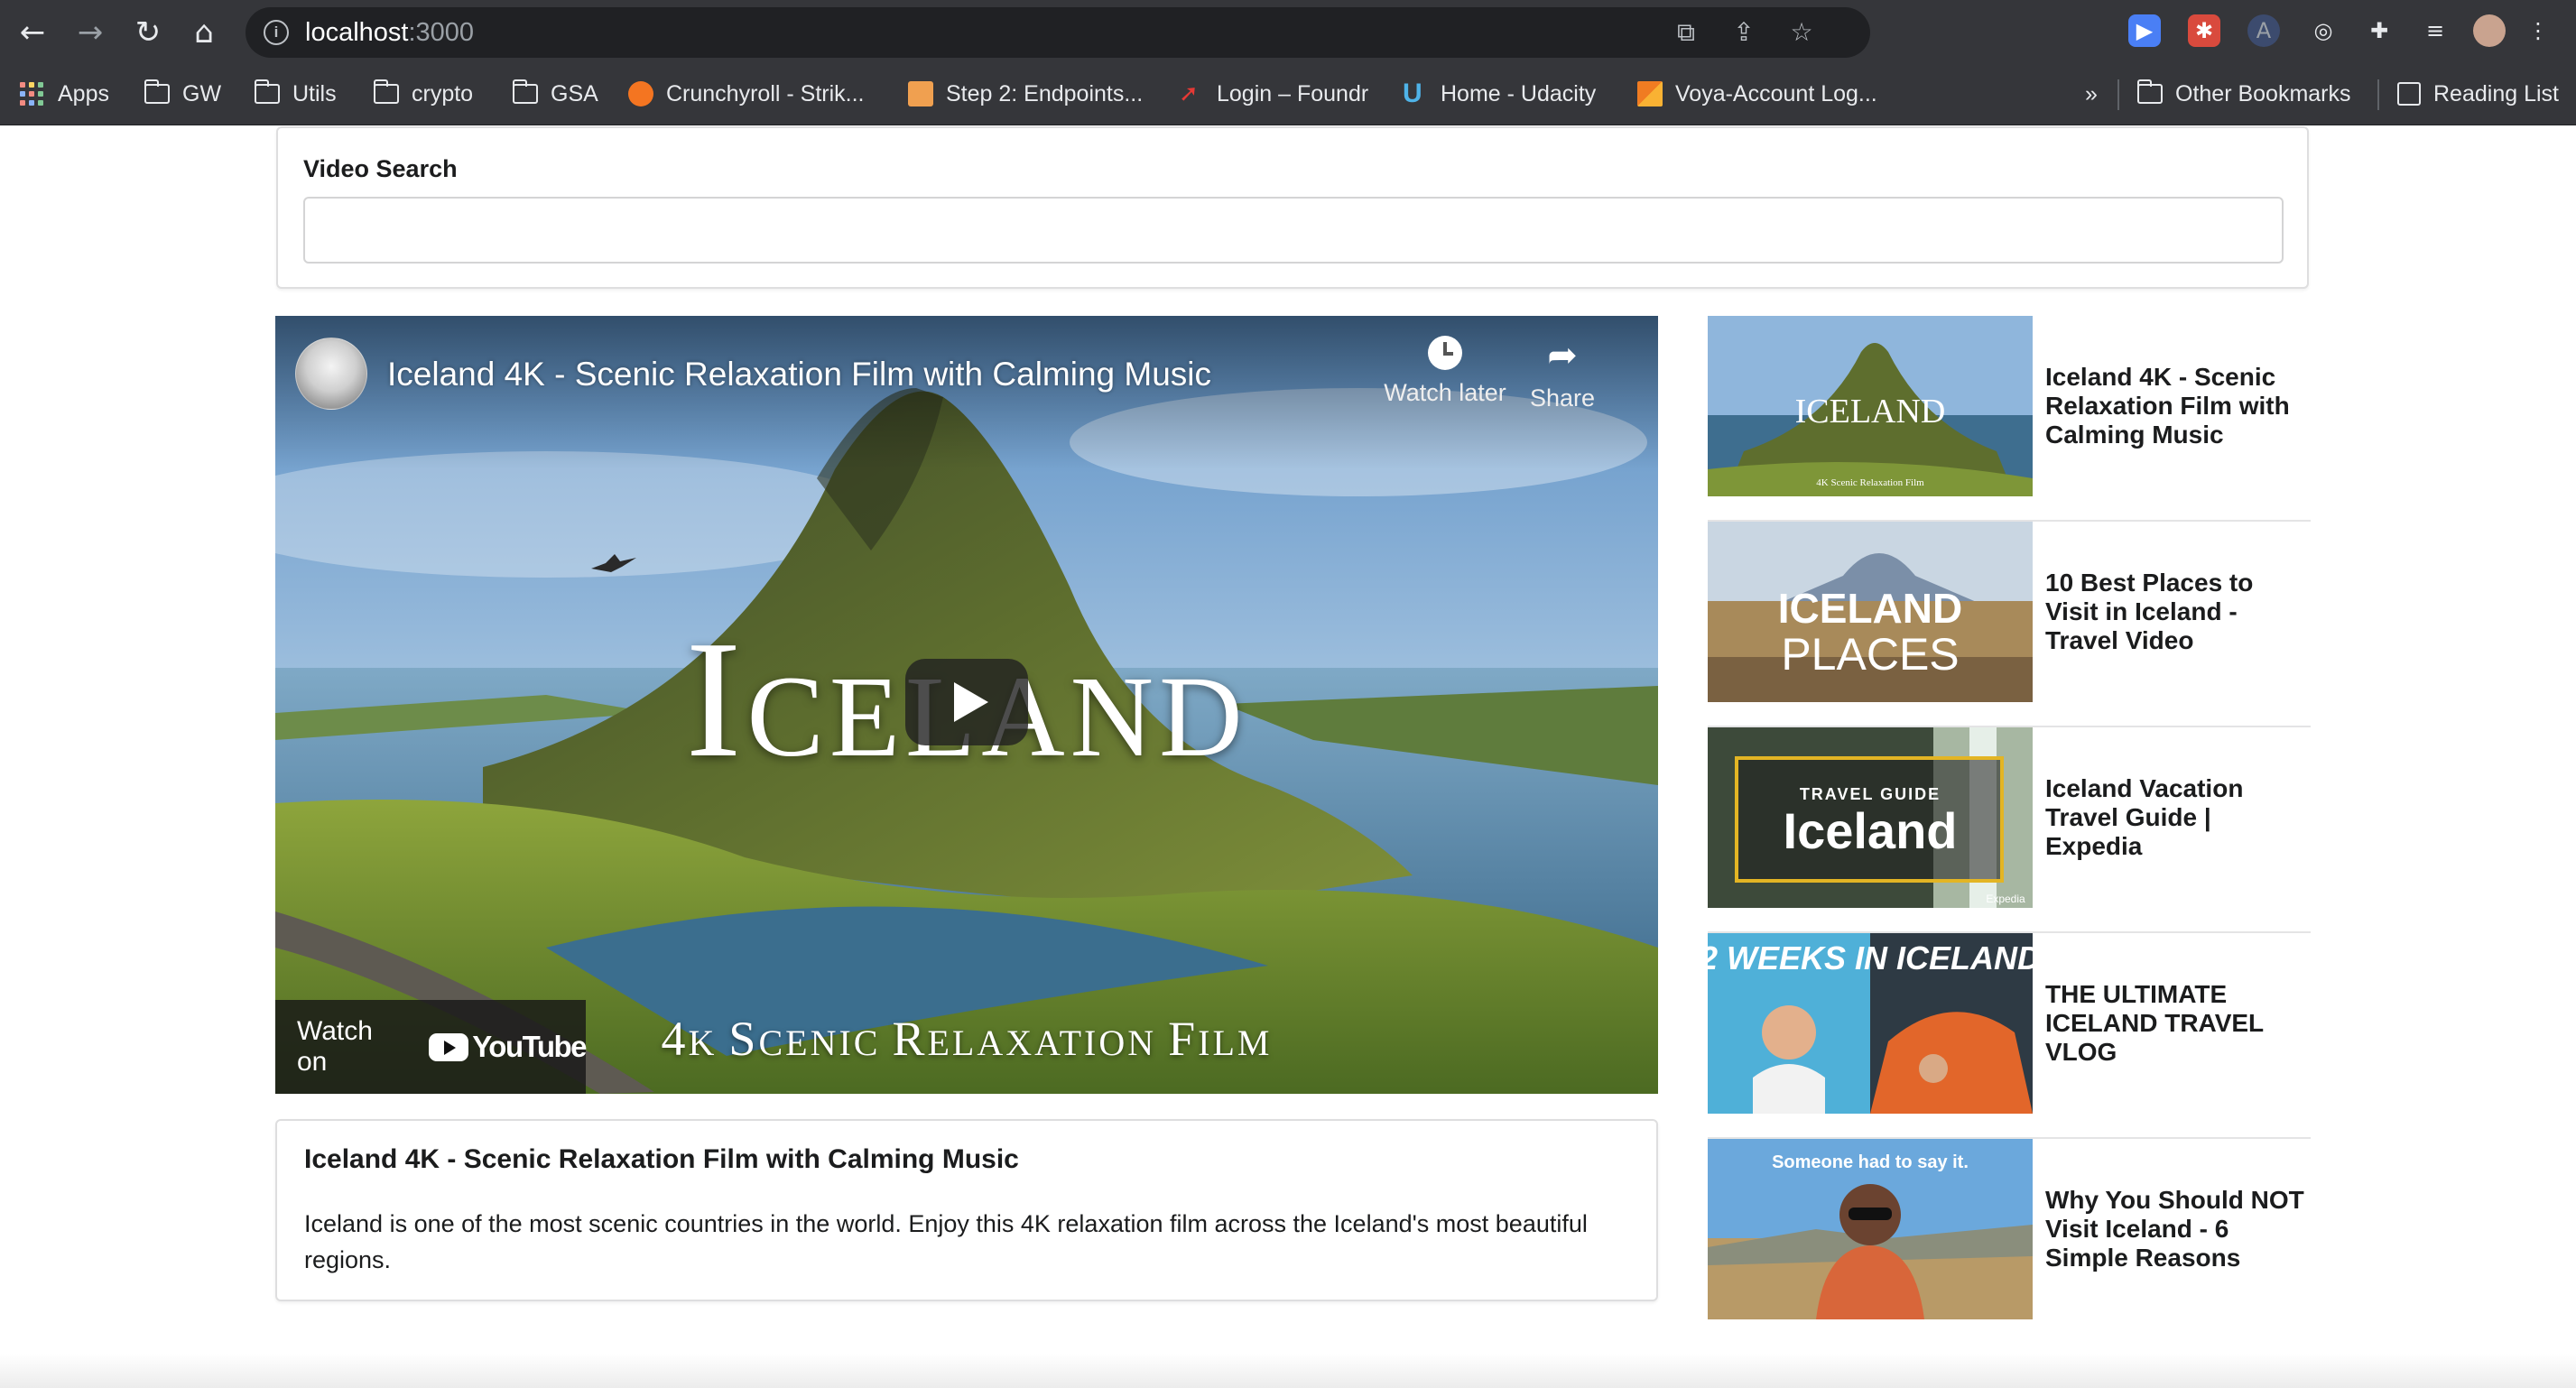 This screenshot has height=1388, width=2576. What do you see at coordinates (32, 32) in the screenshot?
I see `back-icon: ←` at bounding box center [32, 32].